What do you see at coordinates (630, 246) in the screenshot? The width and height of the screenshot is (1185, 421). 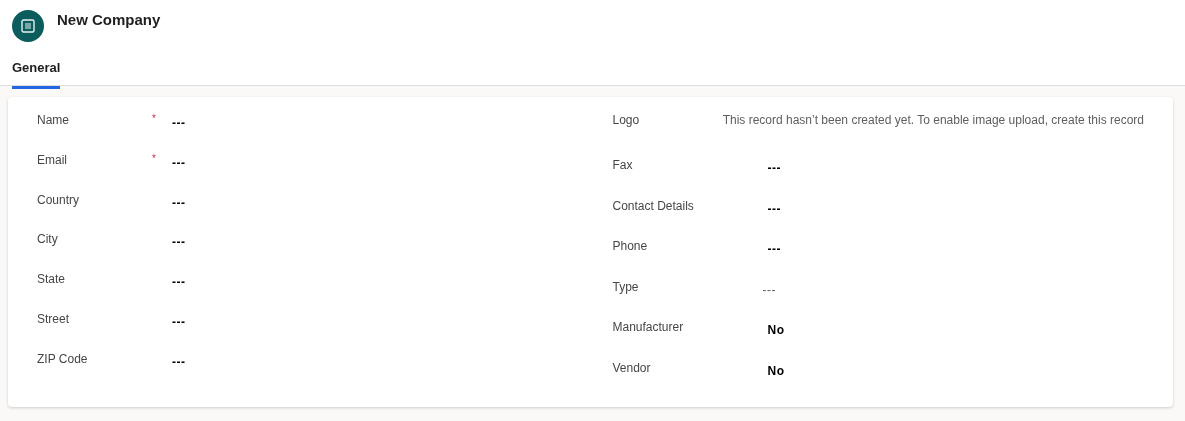 I see `field-label: Phone` at bounding box center [630, 246].